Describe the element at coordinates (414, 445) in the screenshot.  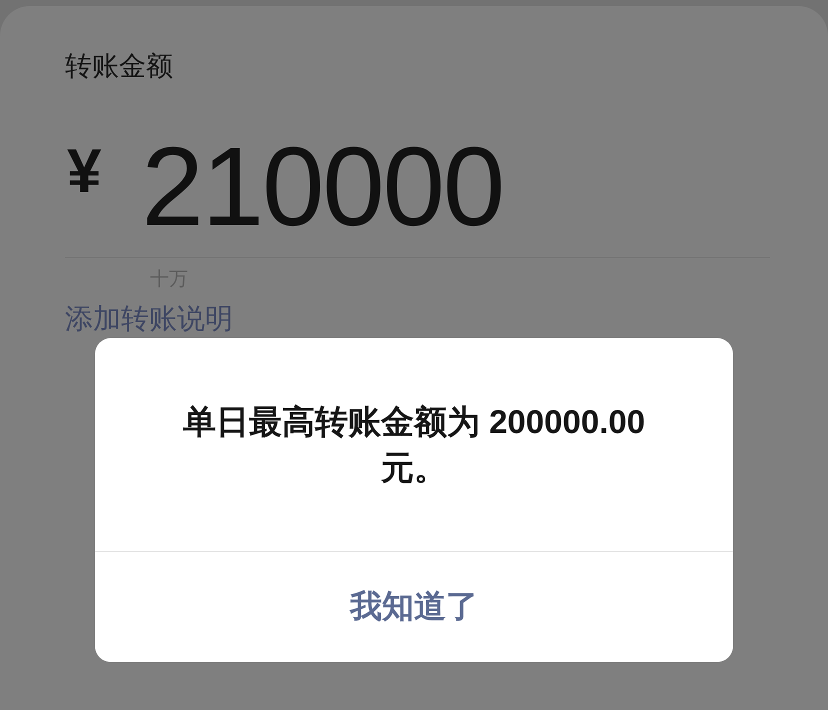
I see `dialog-message: 单日最高转账金额为 200000.00 元。` at that location.